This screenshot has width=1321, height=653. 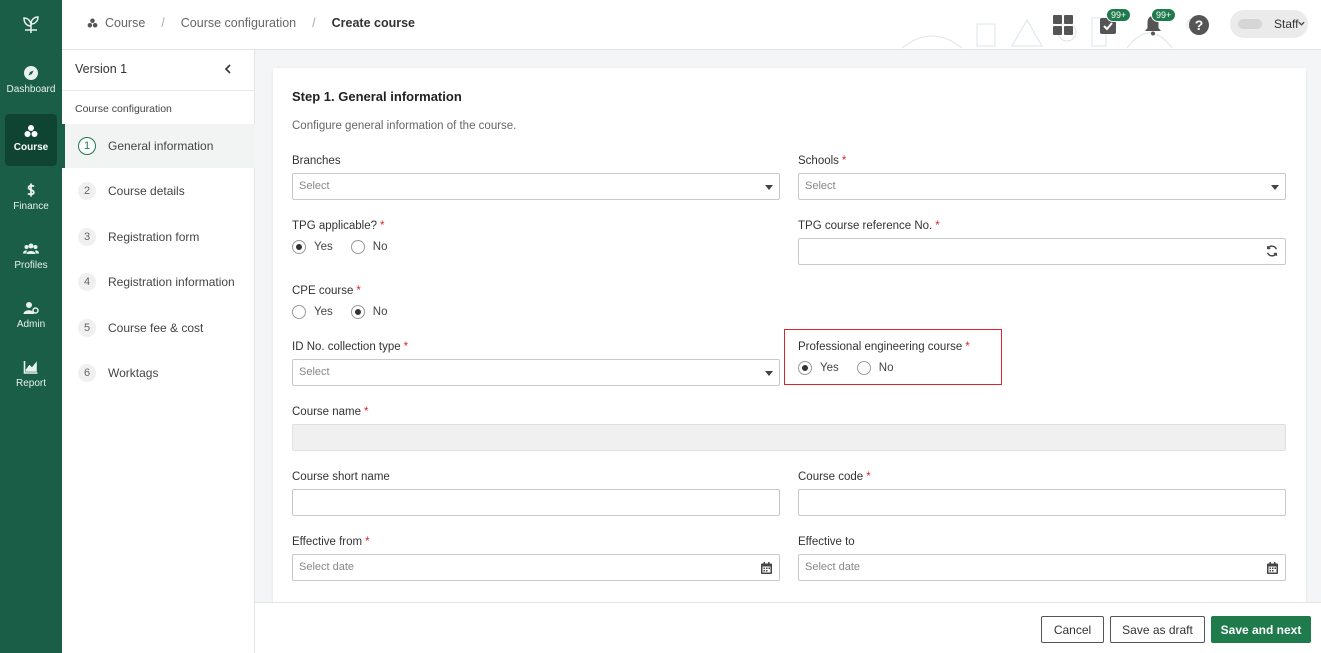 What do you see at coordinates (87, 237) in the screenshot?
I see `step-number: 3` at bounding box center [87, 237].